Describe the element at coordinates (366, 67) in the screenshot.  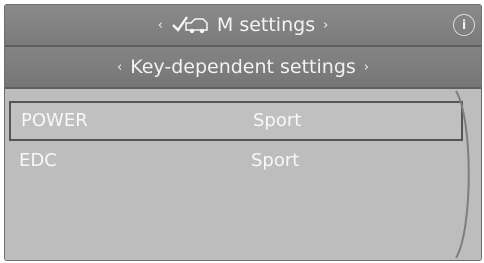
I see `subheader-right-arrow: ›` at that location.